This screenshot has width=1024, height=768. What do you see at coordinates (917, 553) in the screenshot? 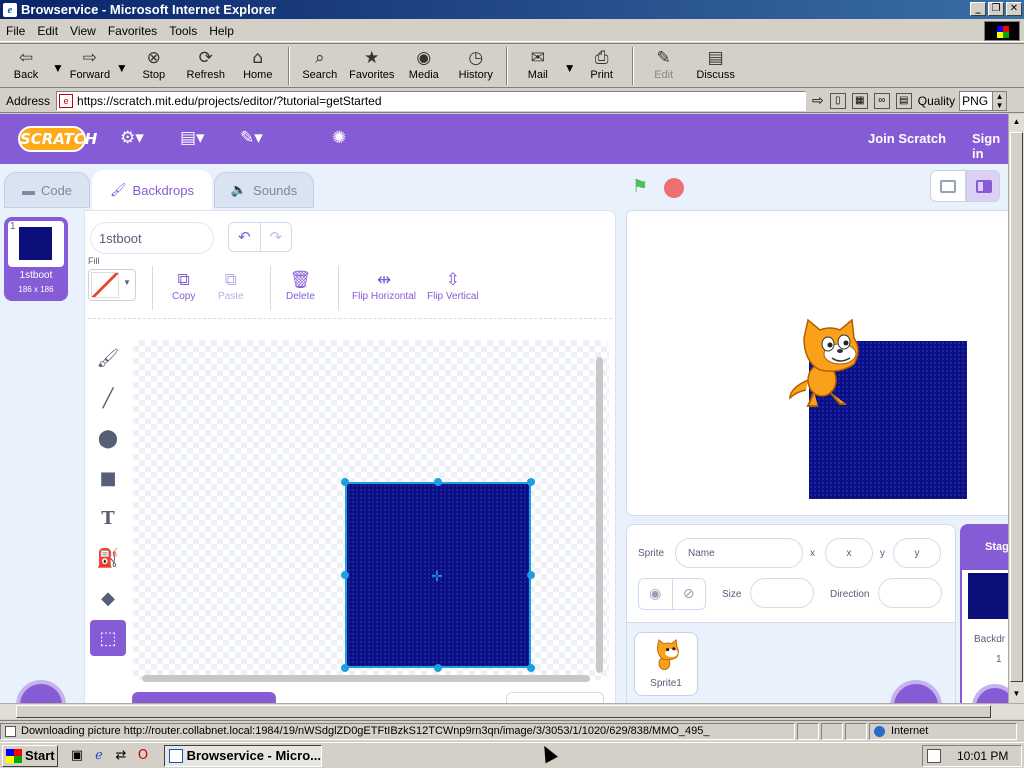
I see `y-input: y` at bounding box center [917, 553].